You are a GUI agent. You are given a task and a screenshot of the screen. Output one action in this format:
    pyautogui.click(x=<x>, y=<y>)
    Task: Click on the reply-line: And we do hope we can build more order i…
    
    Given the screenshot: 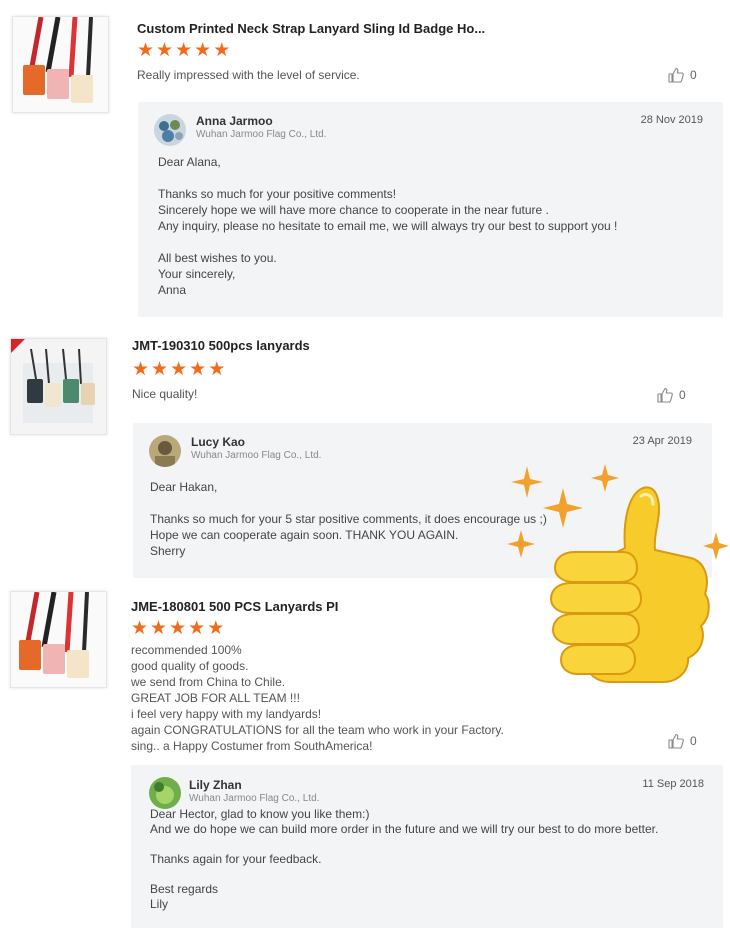 What is the action you would take?
    pyautogui.click(x=404, y=829)
    